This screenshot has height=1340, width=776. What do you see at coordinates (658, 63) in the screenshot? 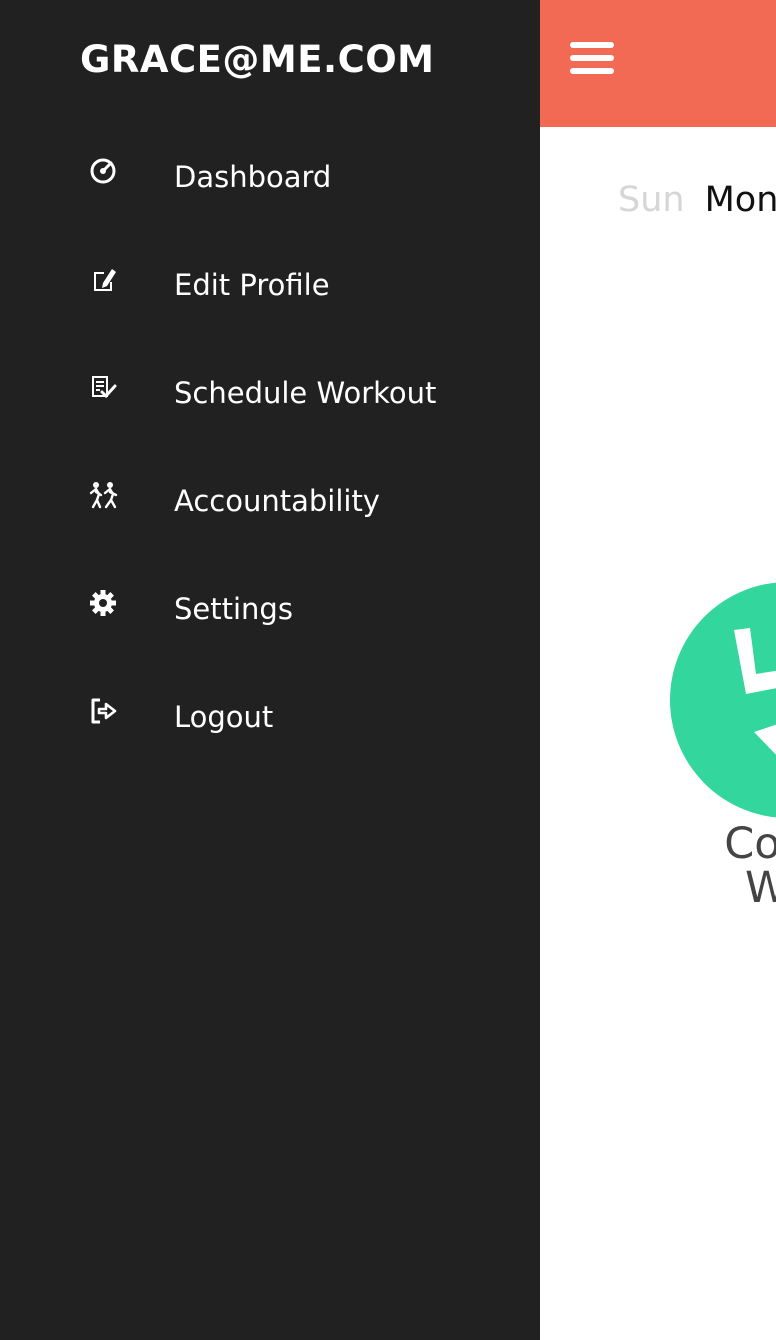
I see `top-app-bar` at bounding box center [658, 63].